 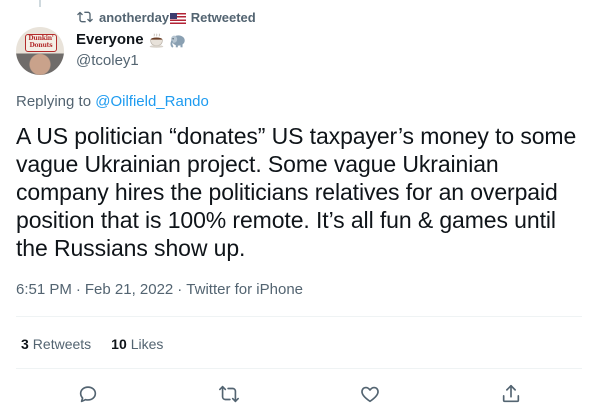 I want to click on reply-button, so click(x=88, y=394).